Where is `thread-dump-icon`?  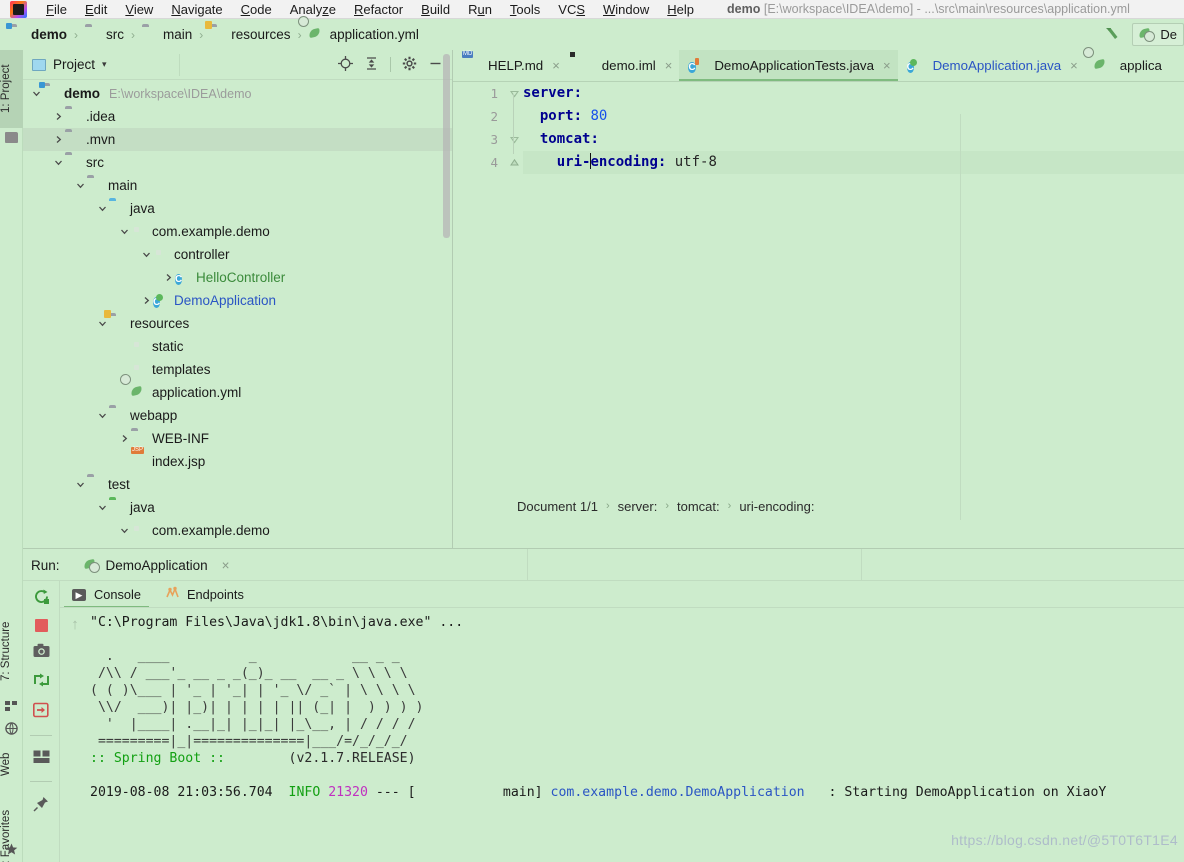 thread-dump-icon is located at coordinates (41, 681).